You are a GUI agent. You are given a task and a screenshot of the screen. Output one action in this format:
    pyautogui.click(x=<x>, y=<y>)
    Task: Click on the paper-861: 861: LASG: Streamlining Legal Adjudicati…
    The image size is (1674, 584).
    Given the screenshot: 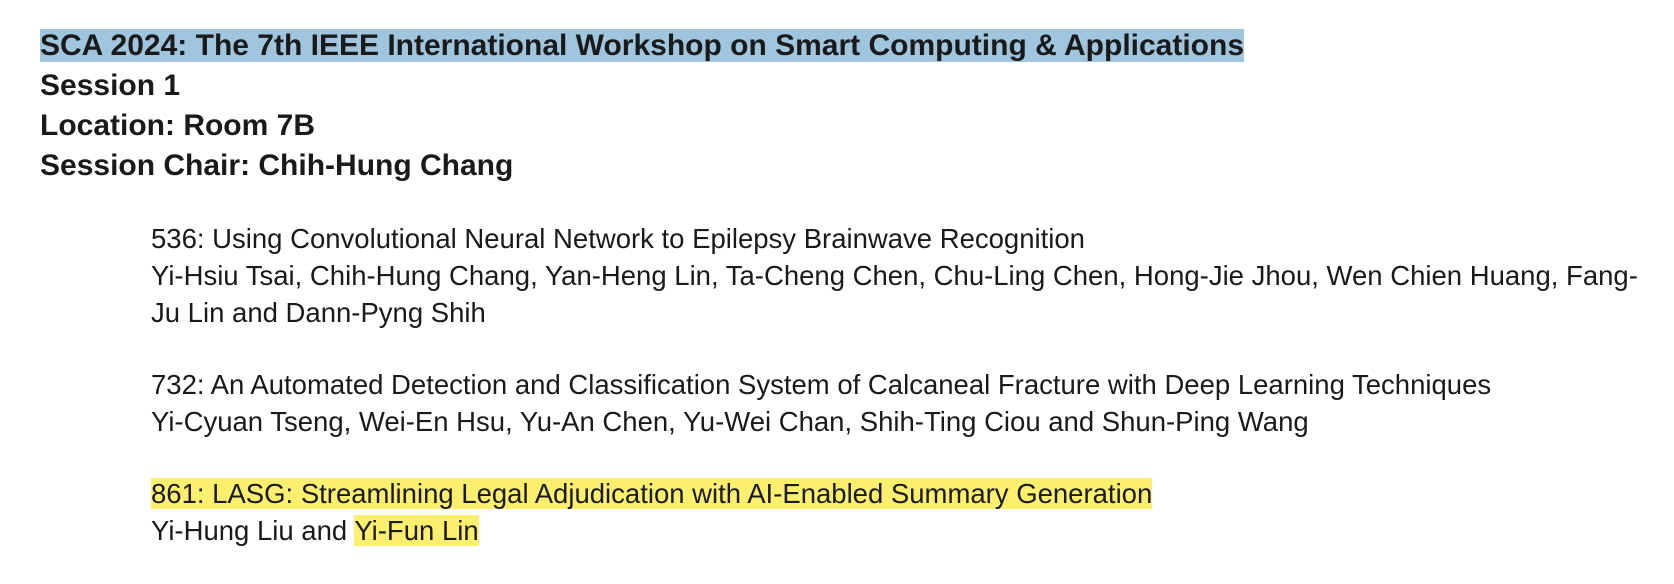 What is the action you would take?
    pyautogui.click(x=901, y=512)
    